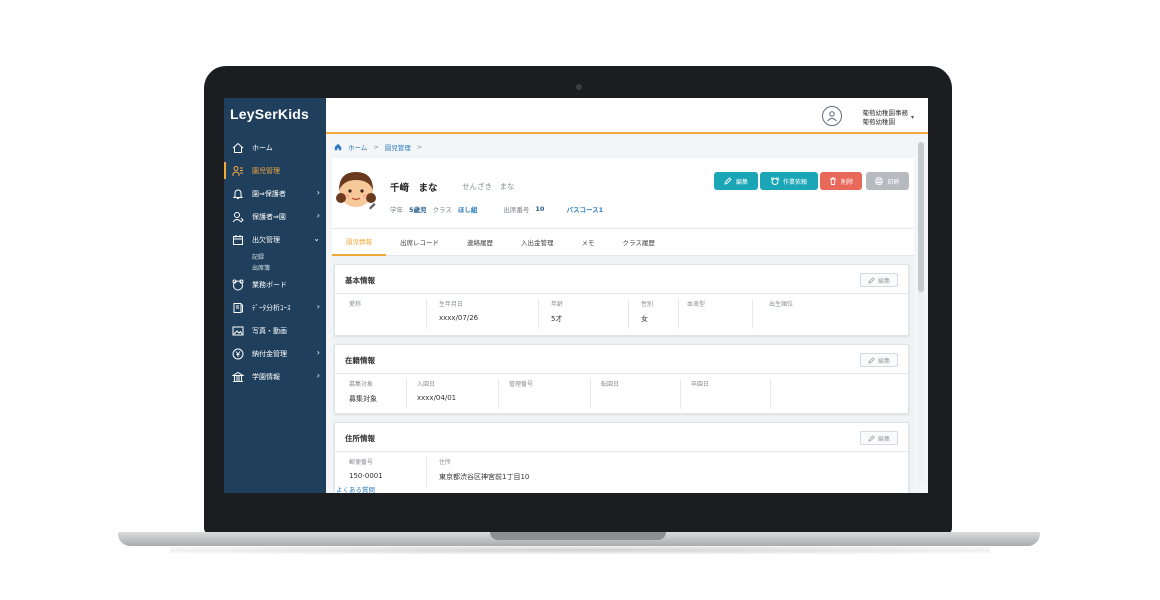 This screenshot has height=600, width=1160. Describe the element at coordinates (238, 171) in the screenshot. I see `children-icon` at that location.